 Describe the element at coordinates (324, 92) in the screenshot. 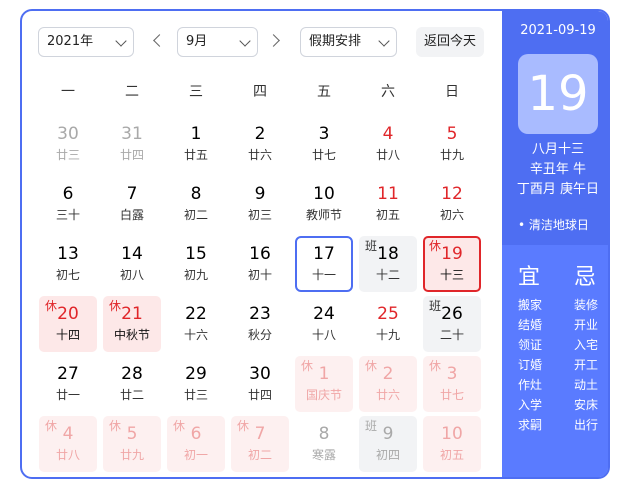

I see `weekday-label: 五` at that location.